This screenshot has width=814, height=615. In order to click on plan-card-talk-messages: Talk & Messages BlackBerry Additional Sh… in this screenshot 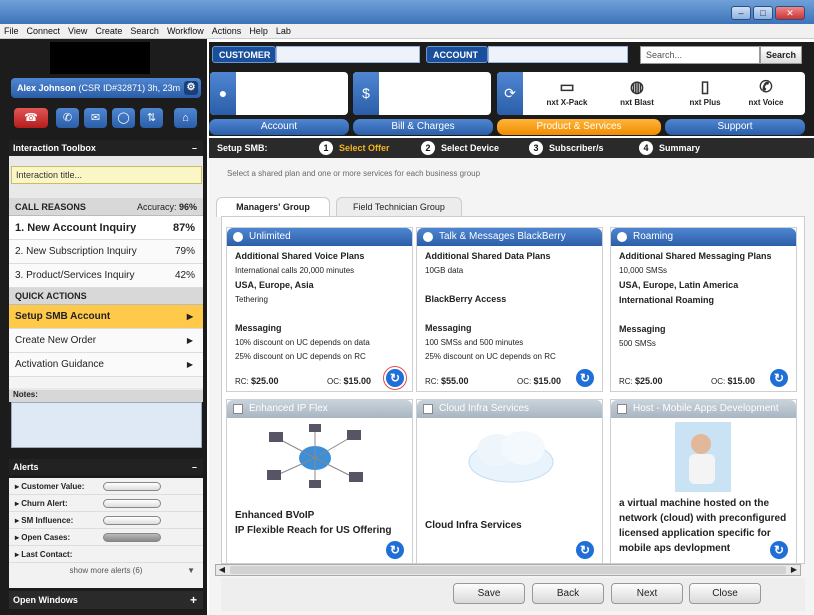, I will do `click(509, 309)`.